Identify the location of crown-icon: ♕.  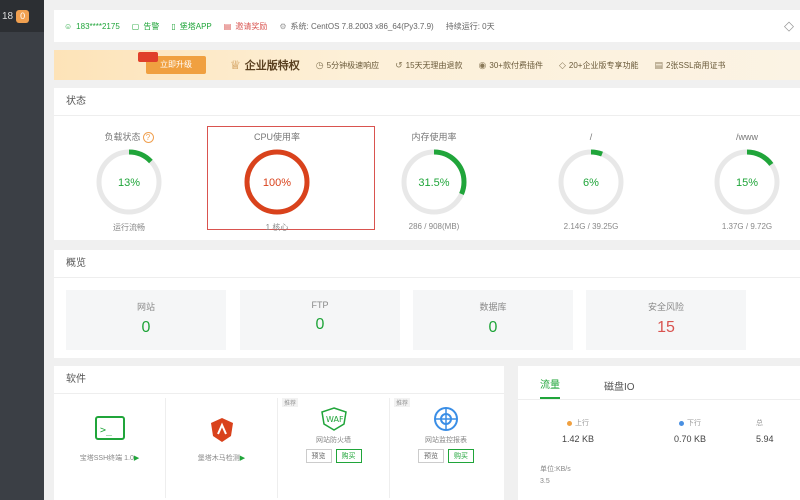
(235, 65).